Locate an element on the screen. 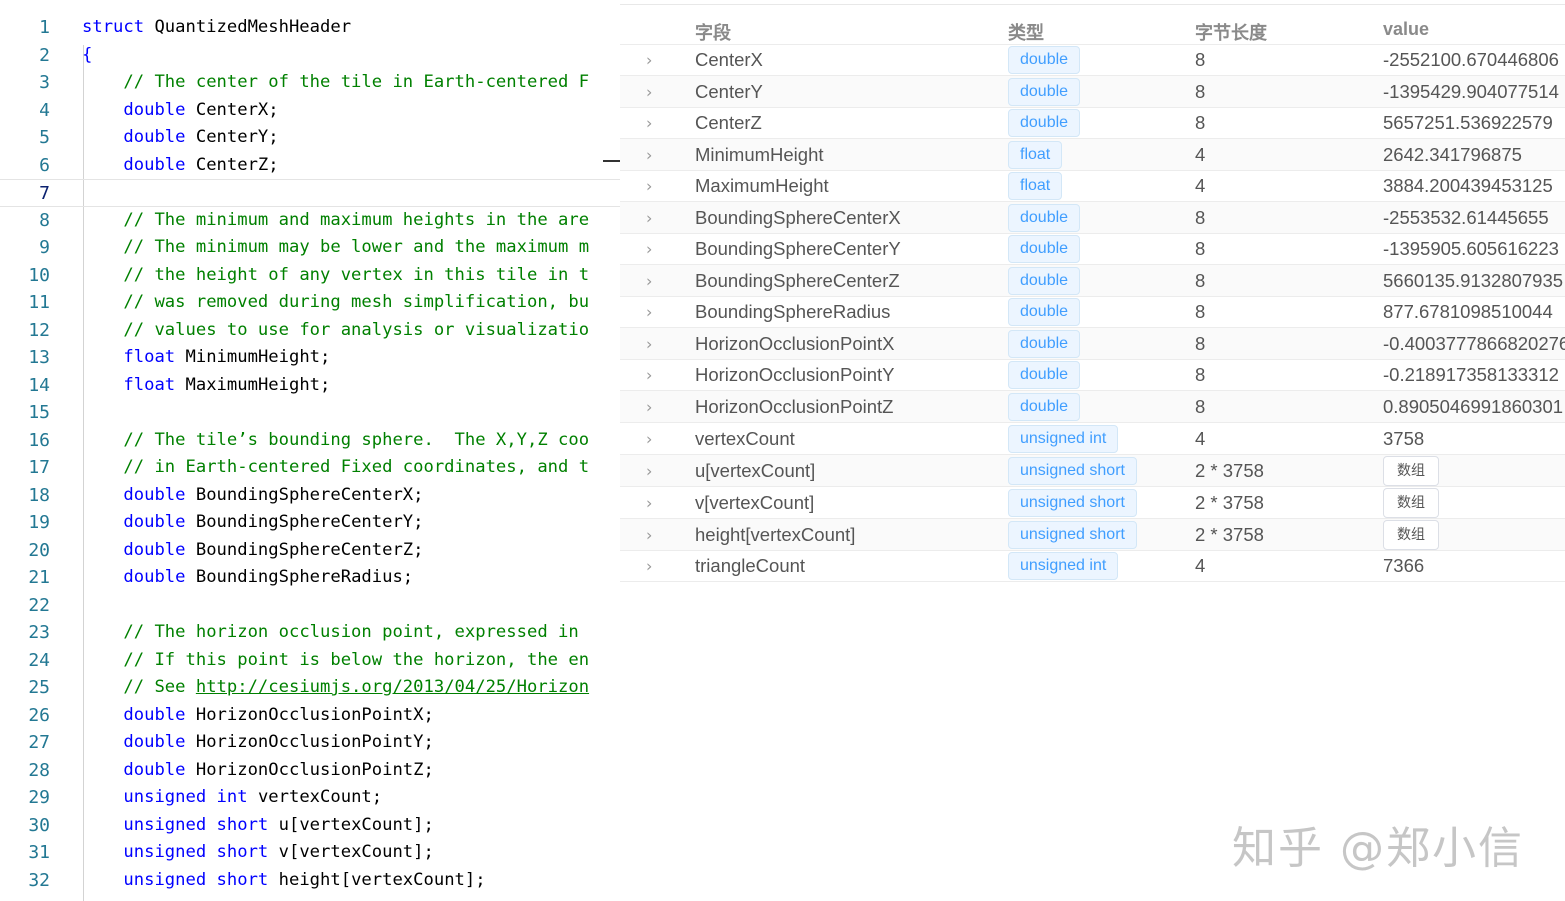  code-line: 22 is located at coordinates (310, 606).